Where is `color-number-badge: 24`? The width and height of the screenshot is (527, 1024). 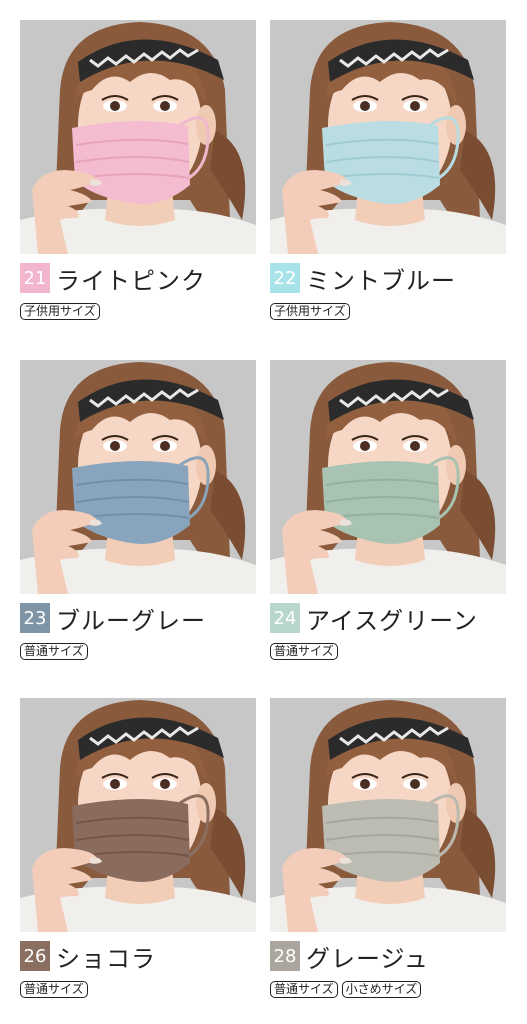
color-number-badge: 24 is located at coordinates (285, 618).